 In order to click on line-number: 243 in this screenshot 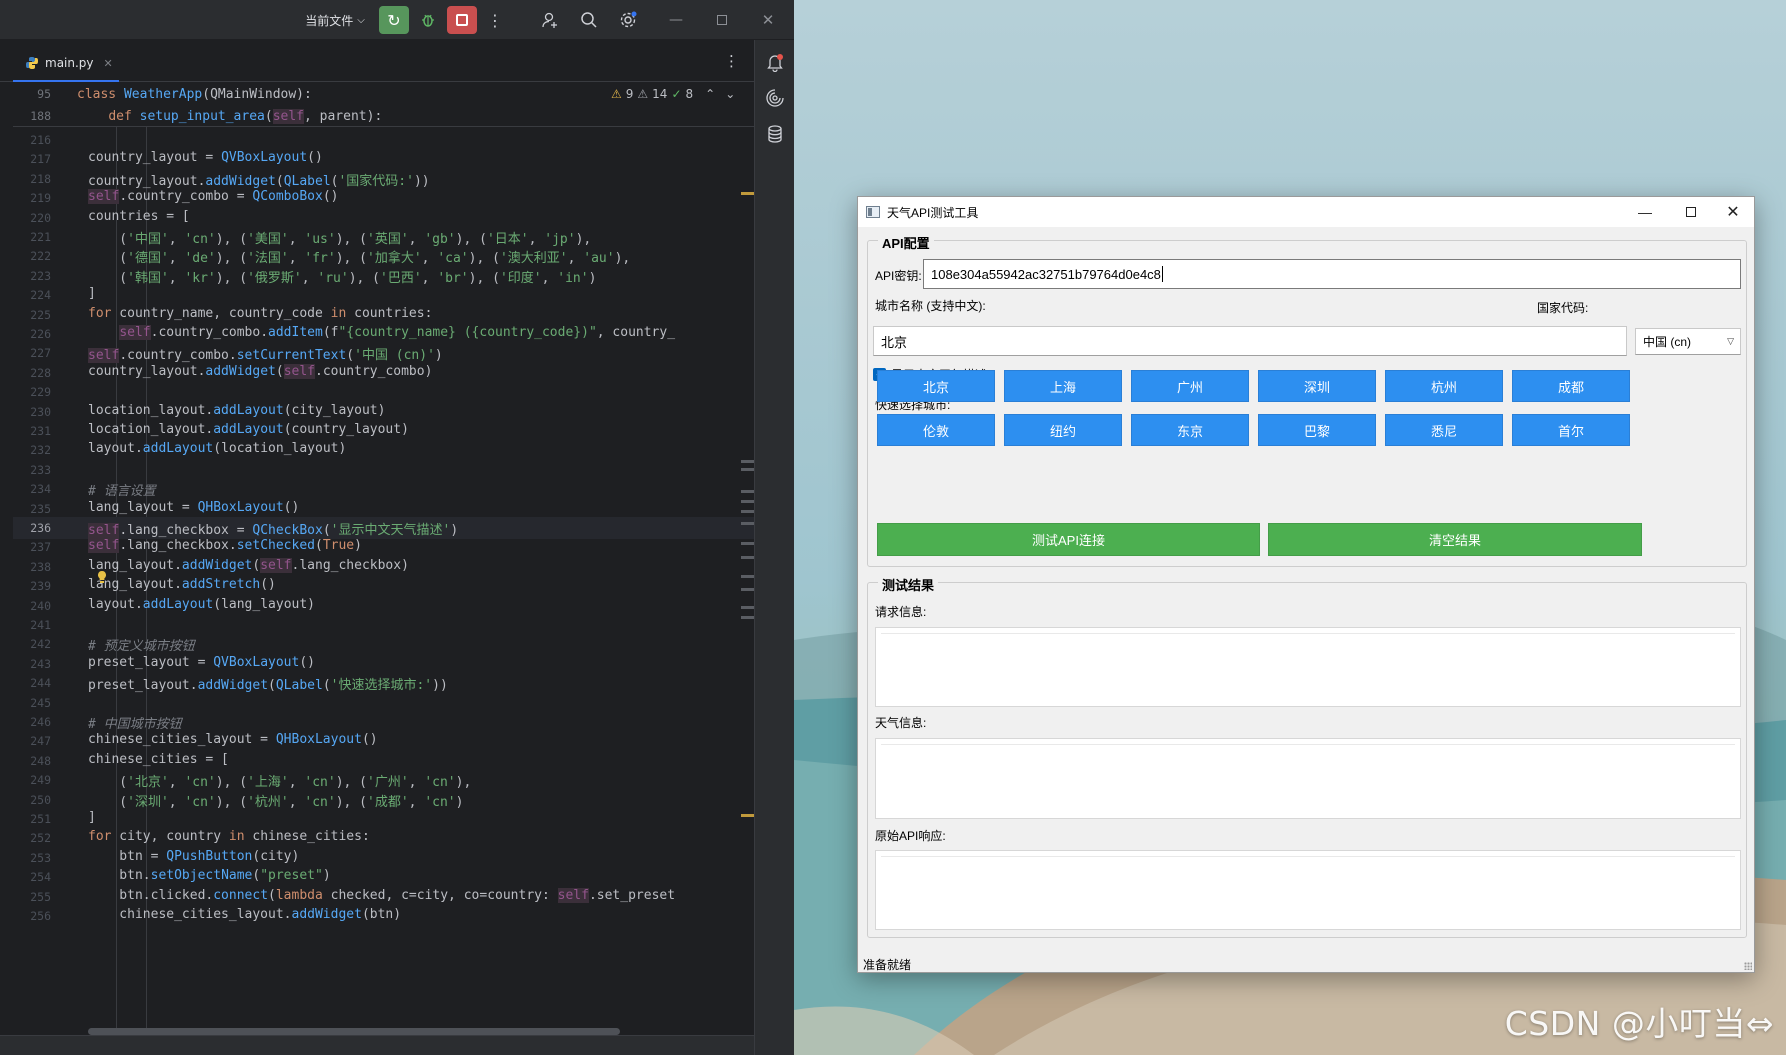, I will do `click(40, 663)`.